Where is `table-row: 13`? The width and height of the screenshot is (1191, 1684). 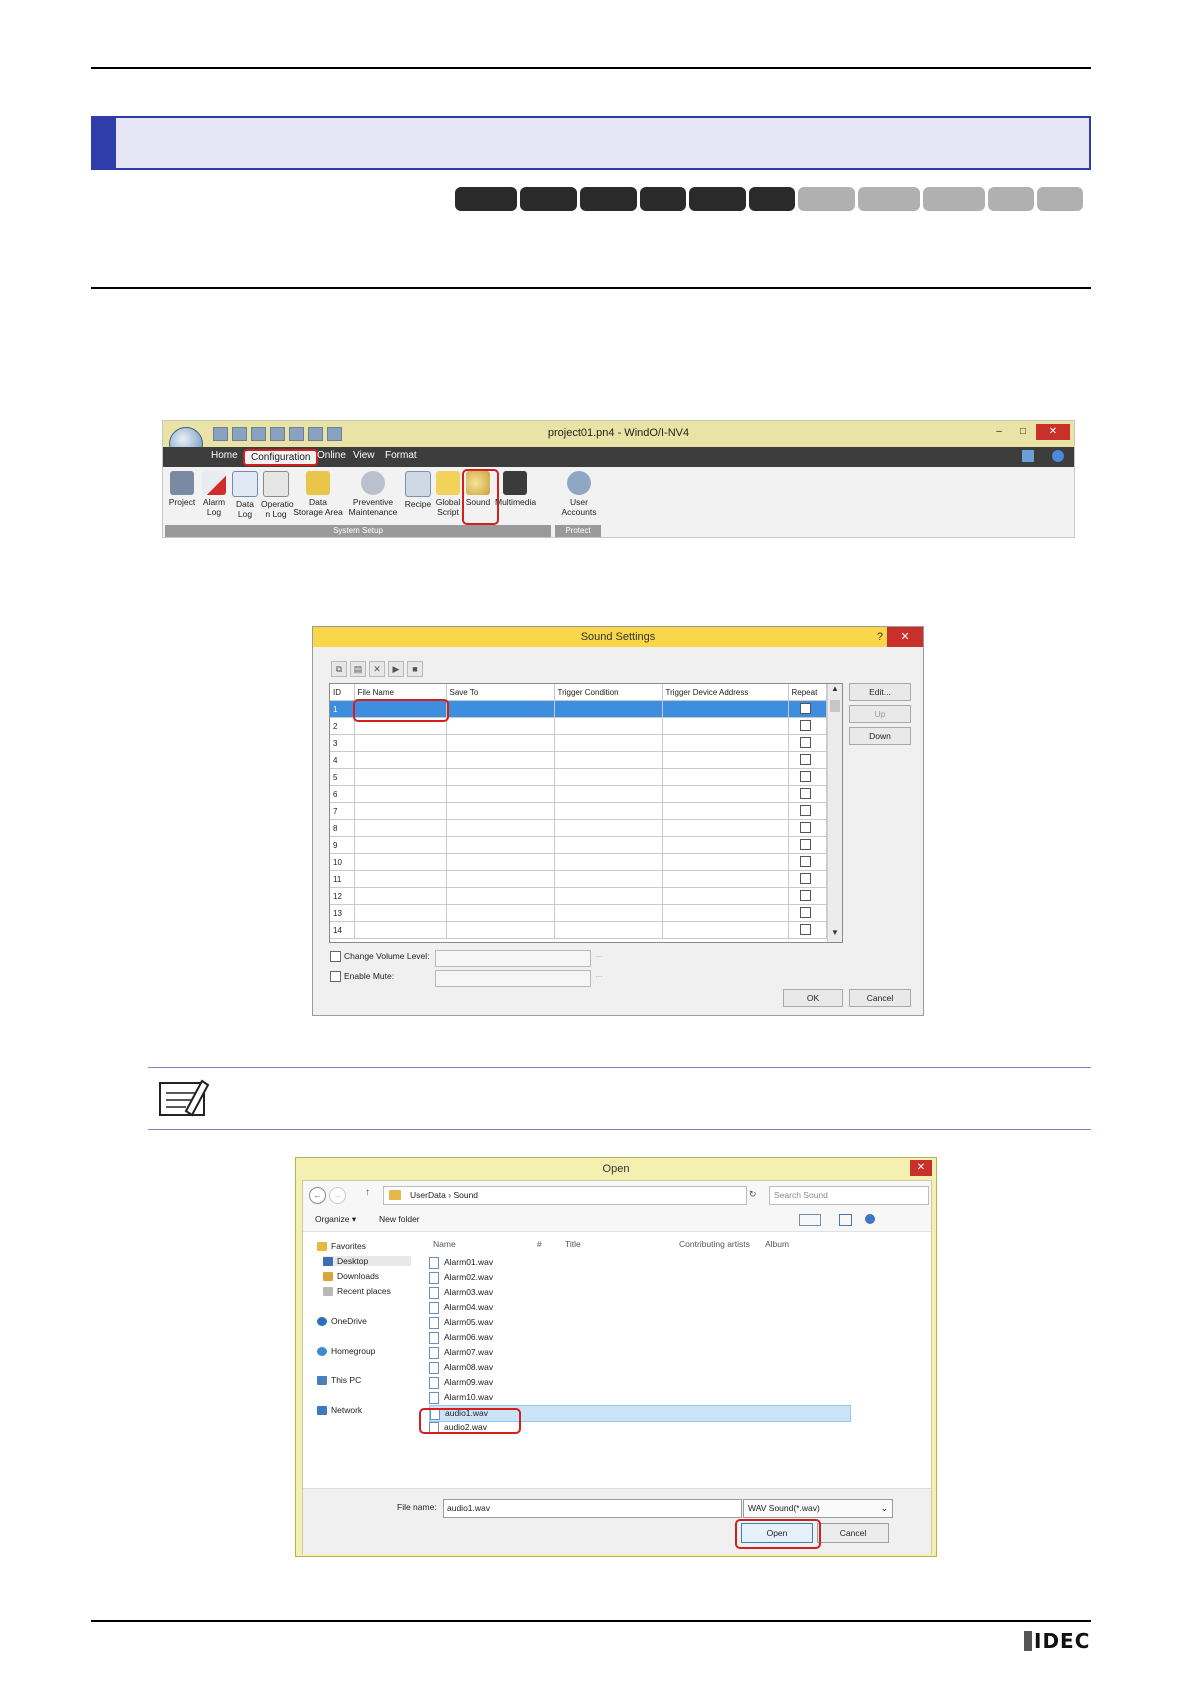 table-row: 13 is located at coordinates (578, 913).